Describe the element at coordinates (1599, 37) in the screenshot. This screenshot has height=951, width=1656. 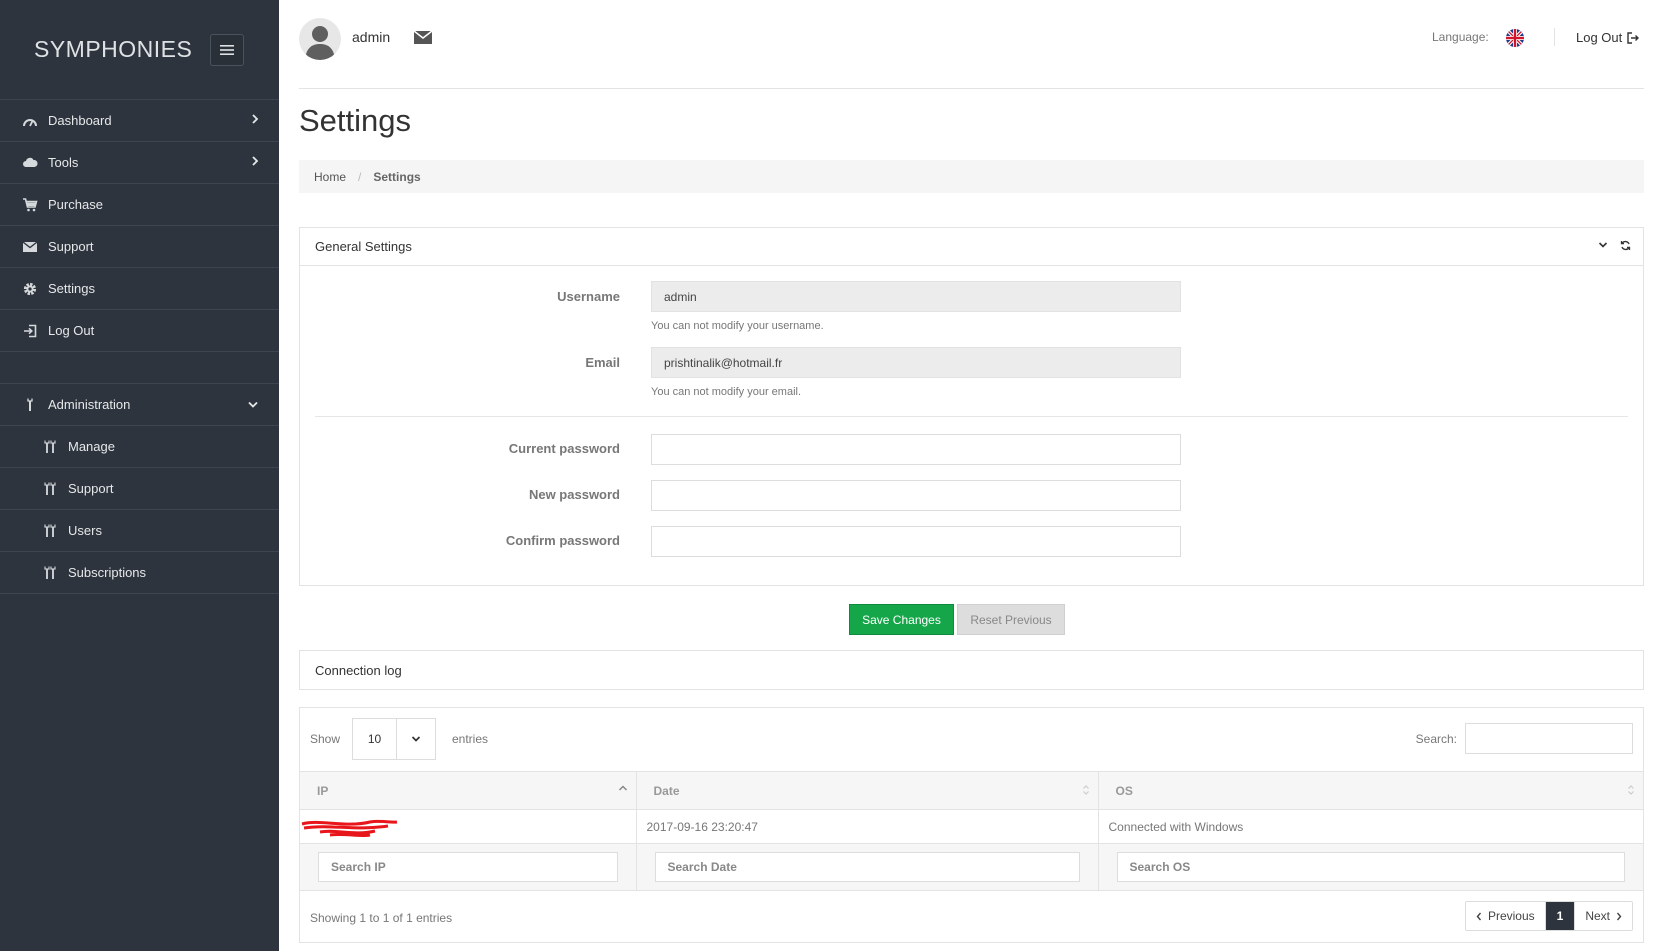
I see `logout-label: Log Out` at that location.